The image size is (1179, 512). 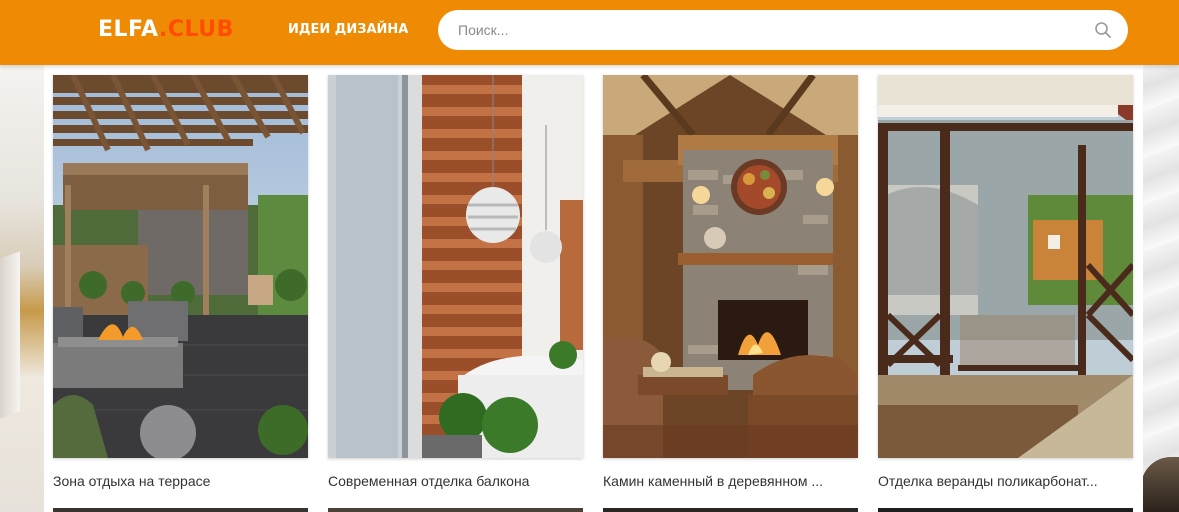 I want to click on site-header: ELFA.CLUB ИДЕИ ДИЗАЙНА, so click(x=589, y=32).